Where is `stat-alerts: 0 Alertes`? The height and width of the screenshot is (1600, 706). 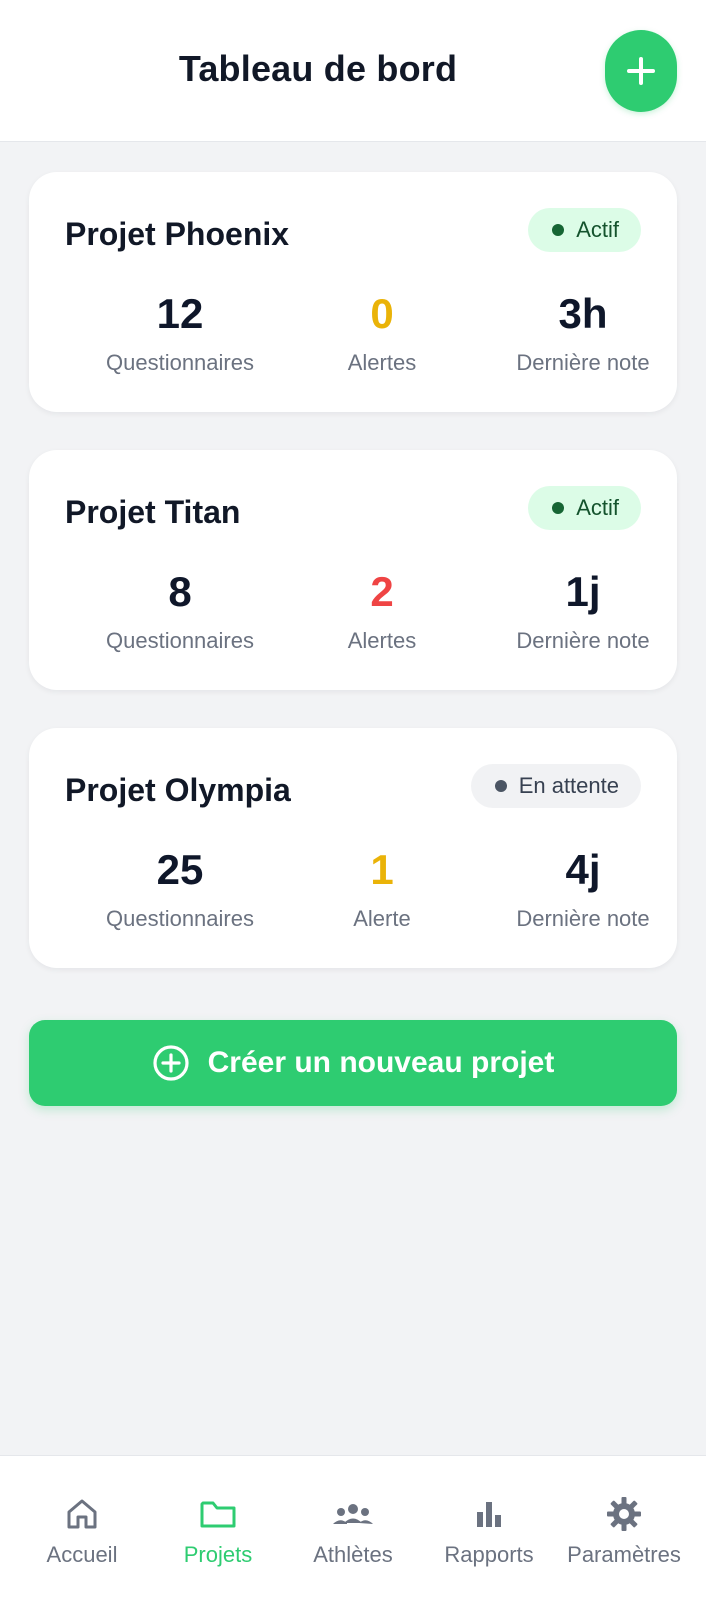
stat-alerts: 0 Alertes is located at coordinates (382, 334).